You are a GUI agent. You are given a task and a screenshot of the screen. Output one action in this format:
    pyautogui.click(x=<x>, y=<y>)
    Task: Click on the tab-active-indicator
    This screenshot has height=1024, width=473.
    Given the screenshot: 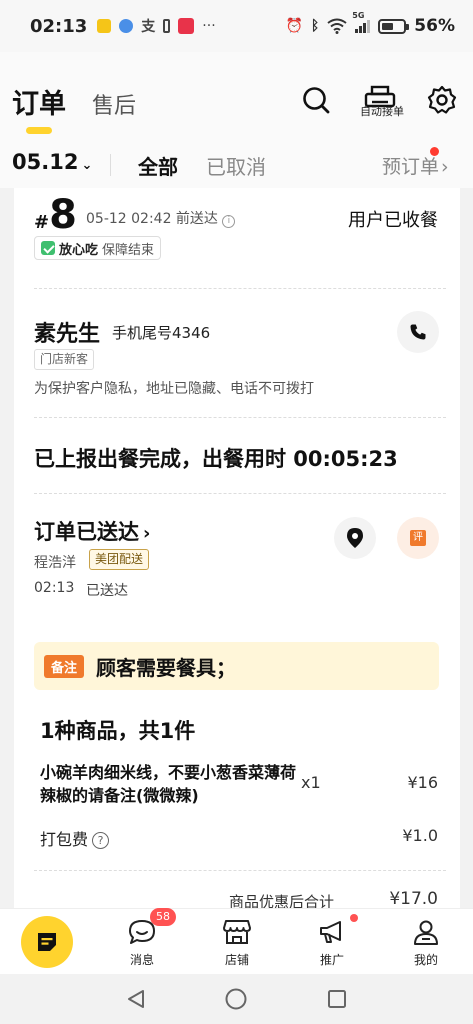 What is the action you would take?
    pyautogui.click(x=39, y=130)
    